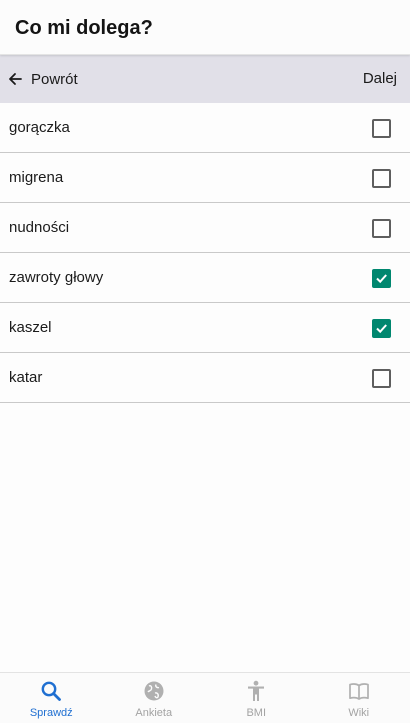 The image size is (410, 723). What do you see at coordinates (84, 28) in the screenshot?
I see `page-title: Co mi dolega?` at bounding box center [84, 28].